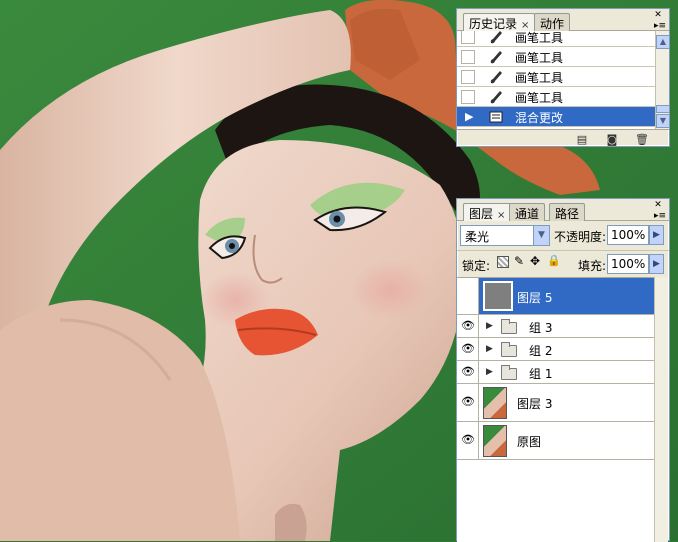 This screenshot has width=678, height=542. What do you see at coordinates (563, 138) in the screenshot?
I see `history-footer: ▤ ◙ 🗑` at bounding box center [563, 138].